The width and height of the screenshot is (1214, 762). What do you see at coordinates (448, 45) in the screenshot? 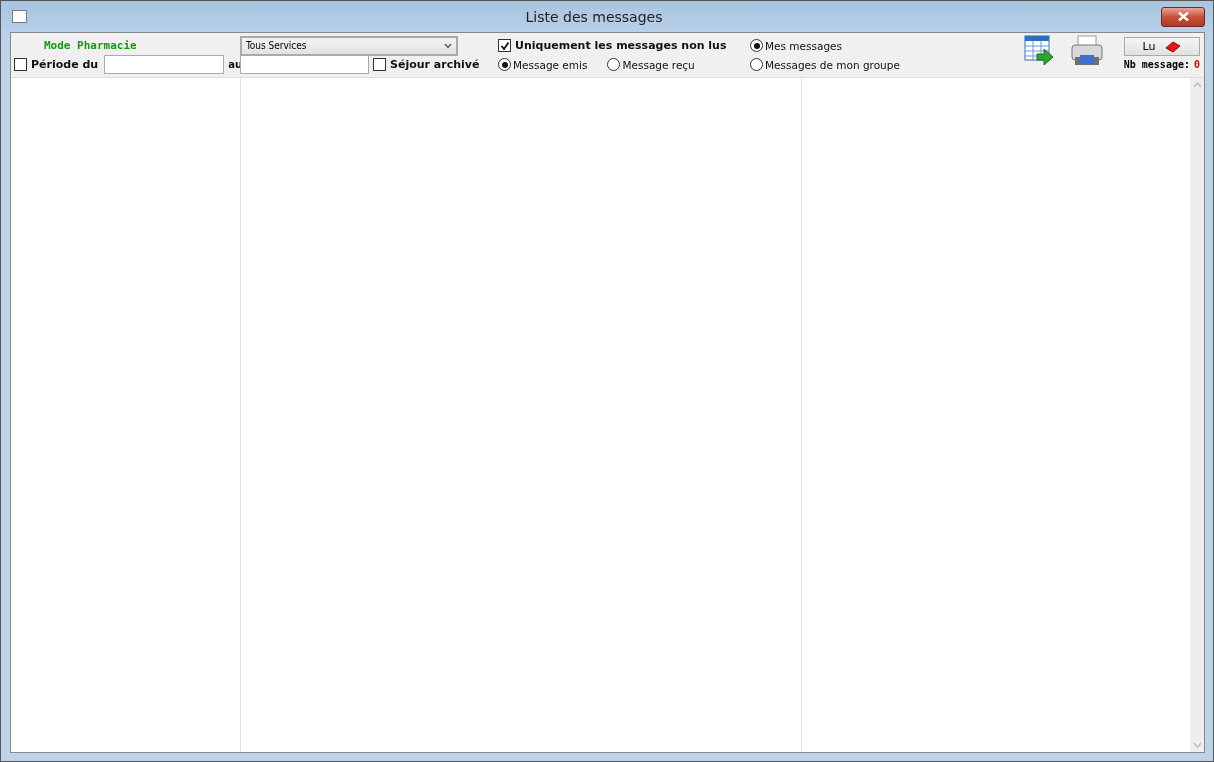
I see `chevron-down-icon` at bounding box center [448, 45].